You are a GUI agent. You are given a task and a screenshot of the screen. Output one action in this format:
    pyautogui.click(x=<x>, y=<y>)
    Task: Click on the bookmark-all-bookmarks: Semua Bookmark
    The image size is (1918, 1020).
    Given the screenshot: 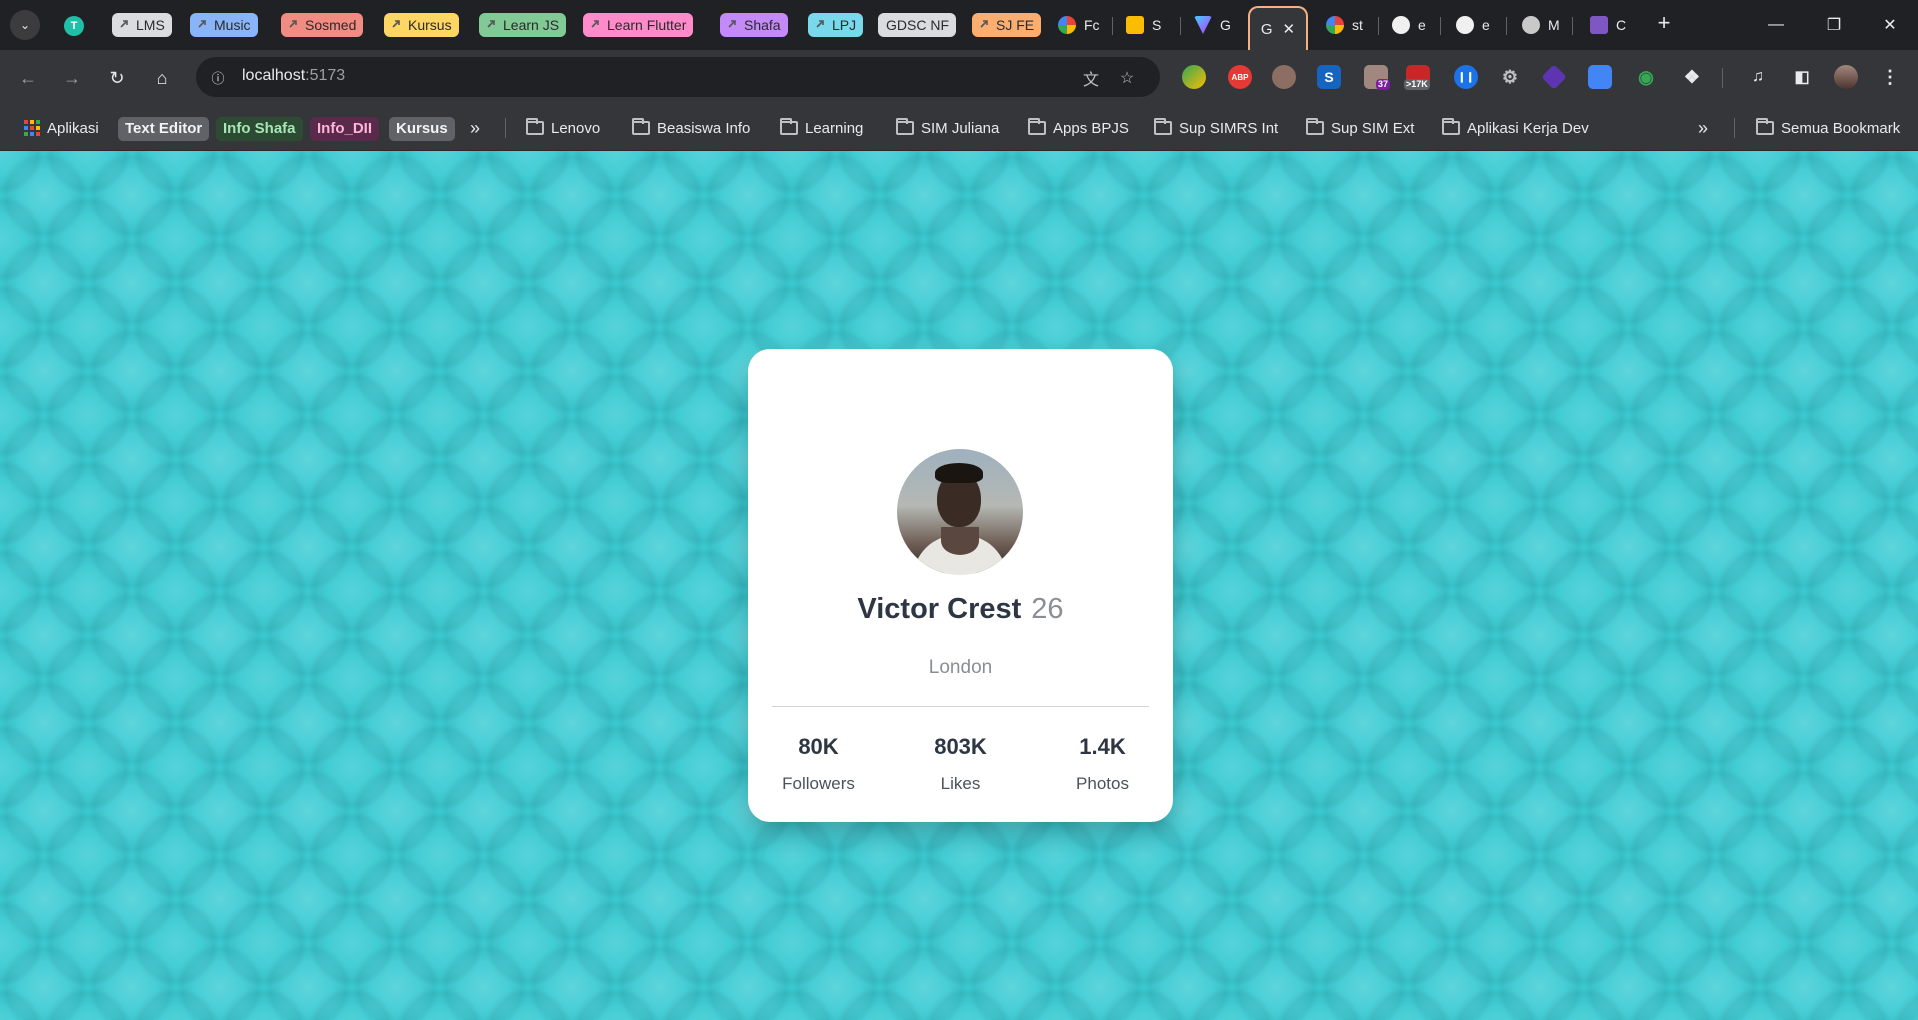 What is the action you would take?
    pyautogui.click(x=1828, y=128)
    